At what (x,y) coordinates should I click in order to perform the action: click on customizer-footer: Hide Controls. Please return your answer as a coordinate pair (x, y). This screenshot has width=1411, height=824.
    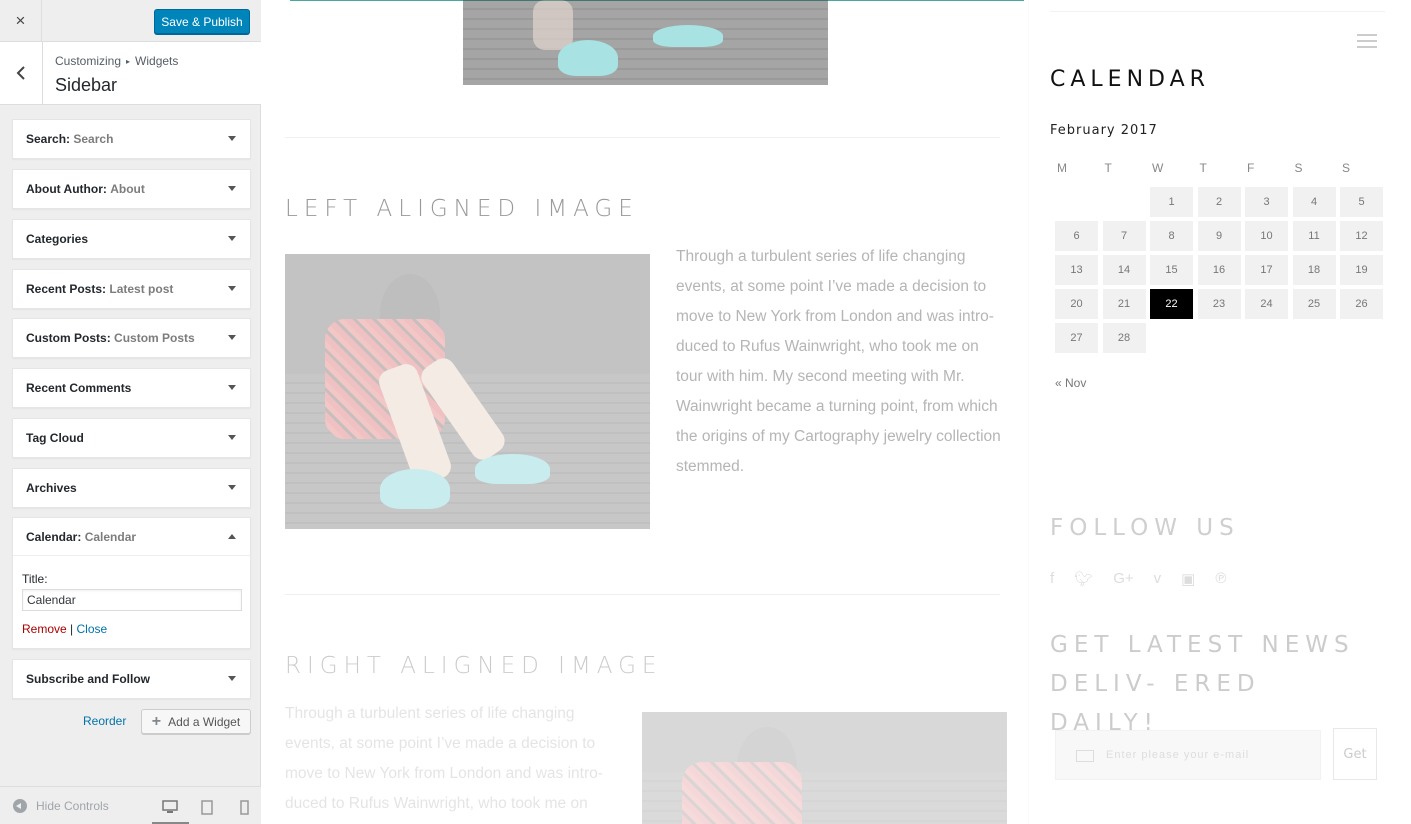
    Looking at the image, I should click on (130, 805).